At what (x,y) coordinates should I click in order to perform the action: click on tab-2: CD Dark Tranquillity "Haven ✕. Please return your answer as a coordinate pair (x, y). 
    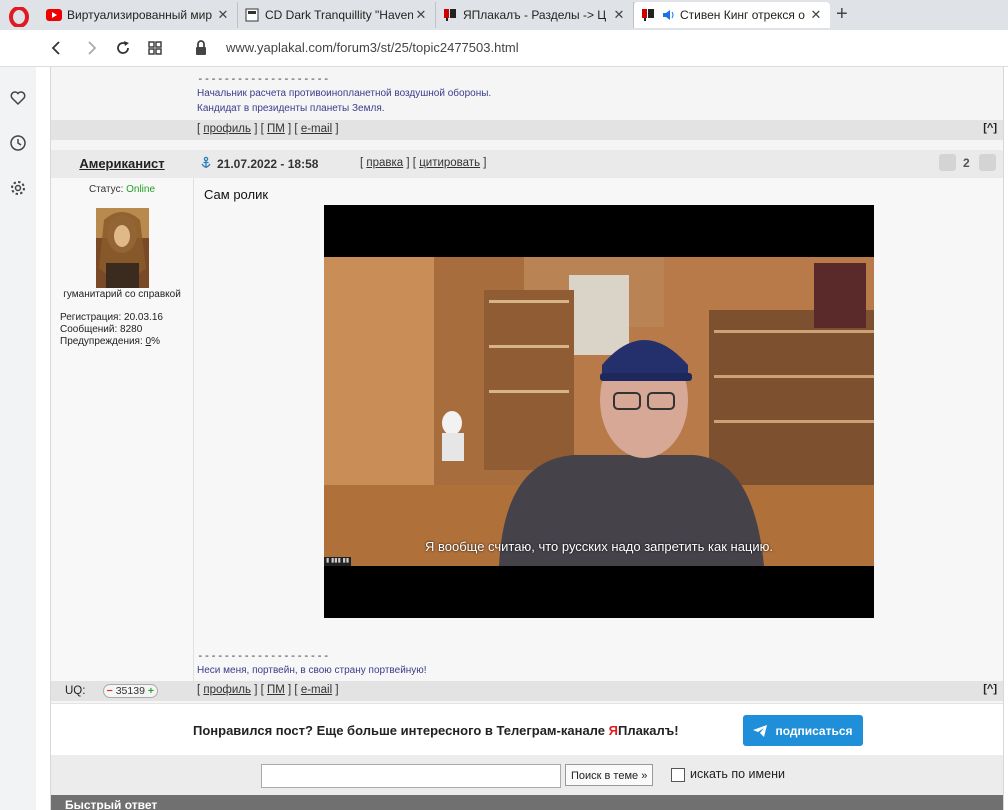
    Looking at the image, I should click on (337, 15).